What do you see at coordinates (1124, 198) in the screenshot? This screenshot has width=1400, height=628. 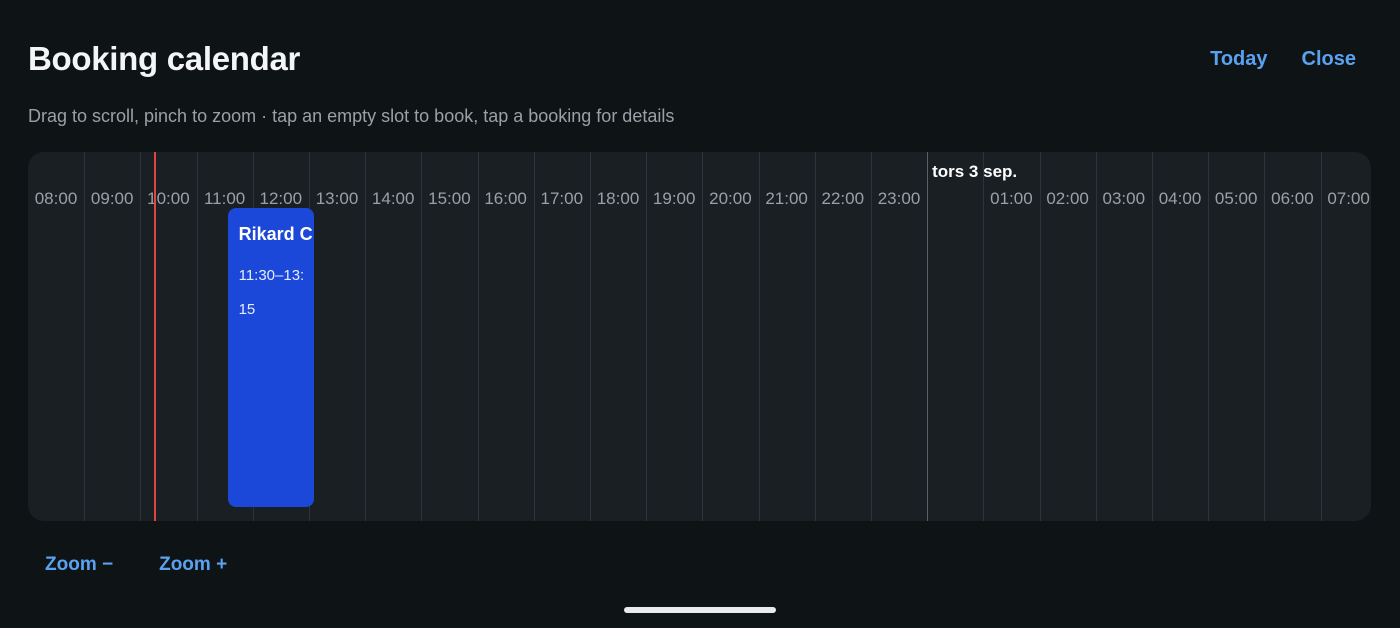 I see `hour-label: 03:00` at bounding box center [1124, 198].